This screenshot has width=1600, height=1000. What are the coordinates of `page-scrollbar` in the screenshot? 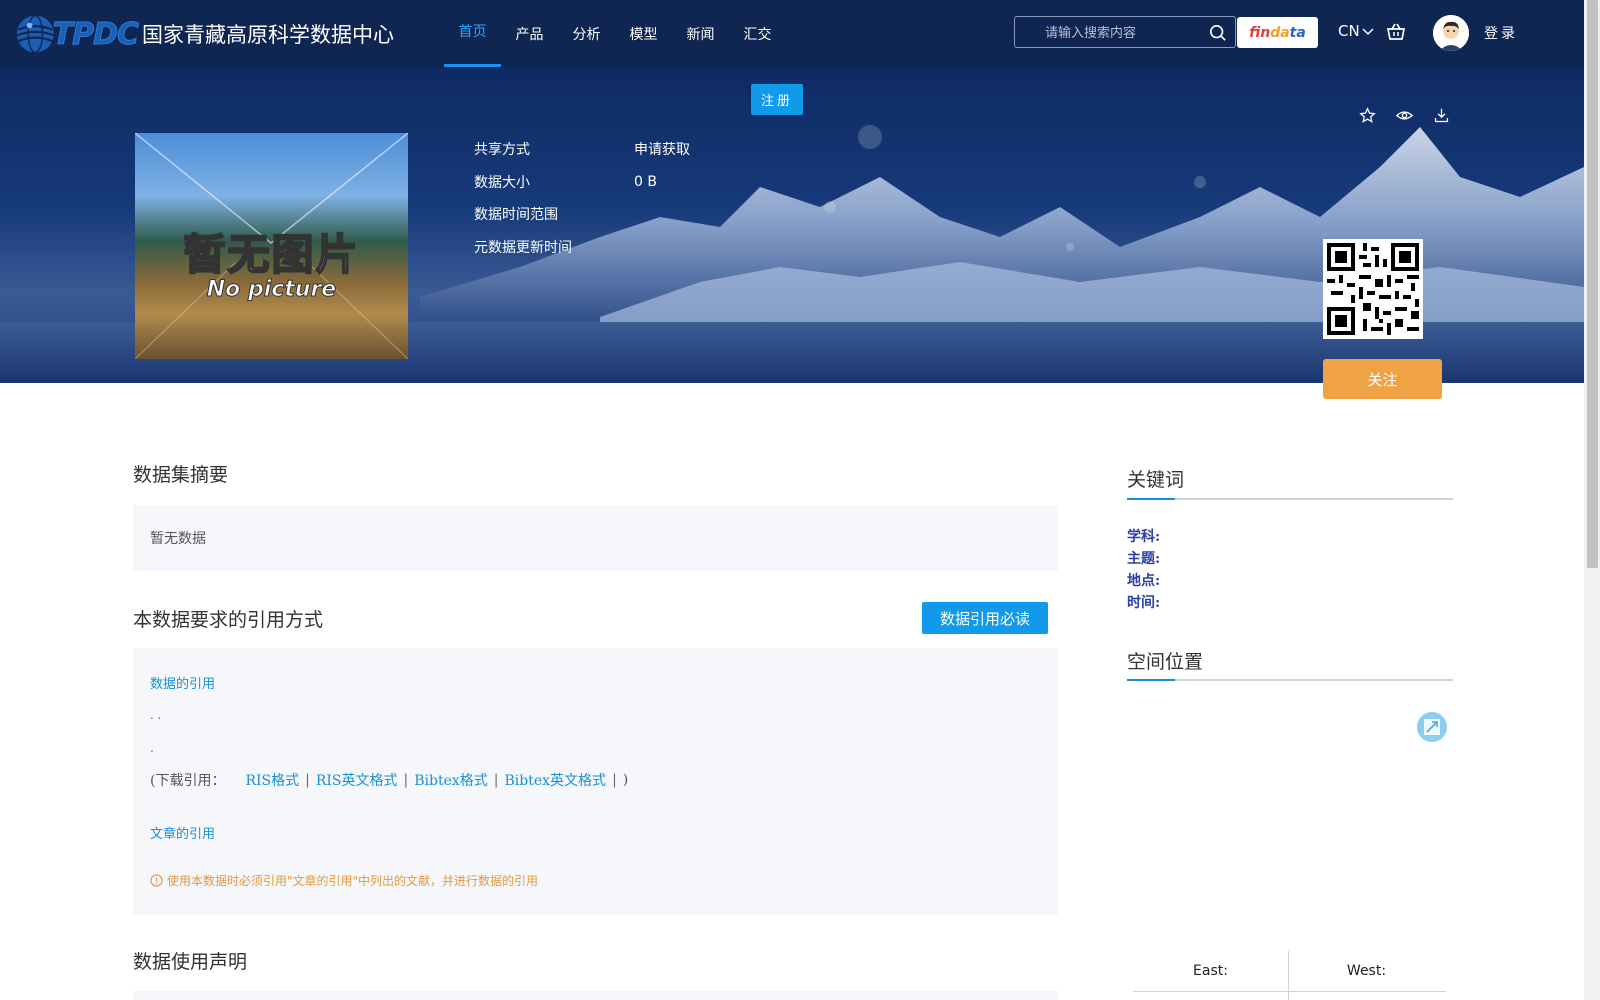 It's located at (1592, 500).